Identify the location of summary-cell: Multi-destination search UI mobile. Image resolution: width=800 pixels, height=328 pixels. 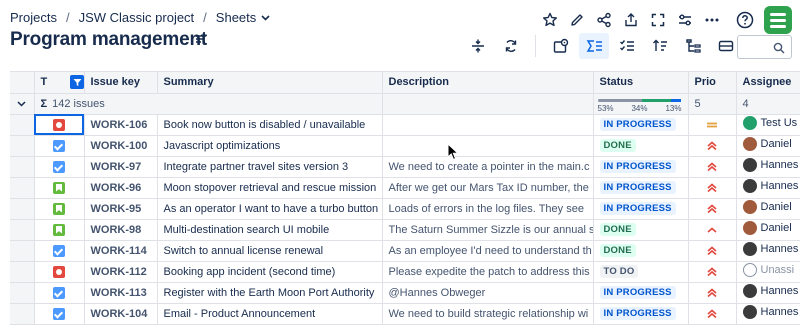
(270, 230).